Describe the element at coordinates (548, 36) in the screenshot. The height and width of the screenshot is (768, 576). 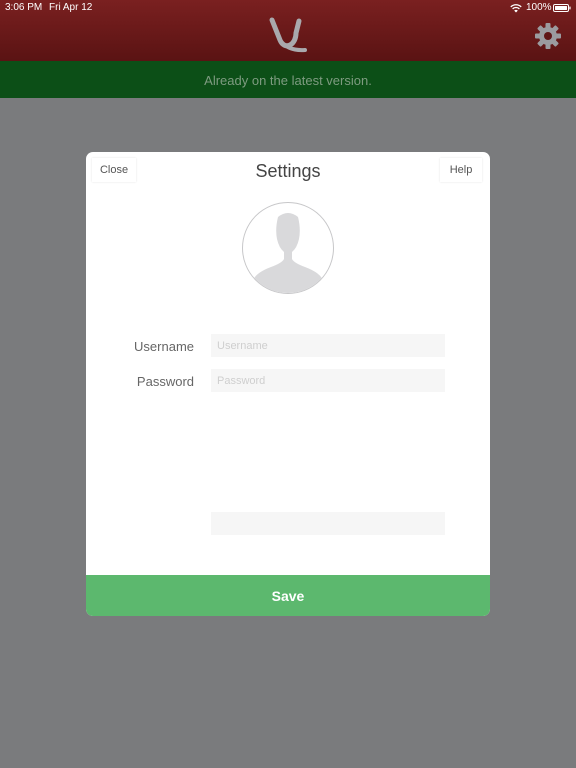
I see `gear-icon` at that location.